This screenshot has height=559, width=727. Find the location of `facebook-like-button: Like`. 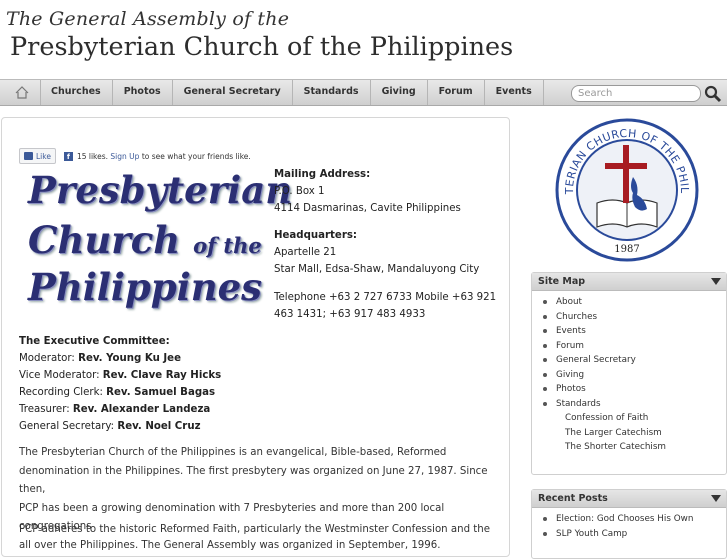

facebook-like-button: Like is located at coordinates (37, 156).